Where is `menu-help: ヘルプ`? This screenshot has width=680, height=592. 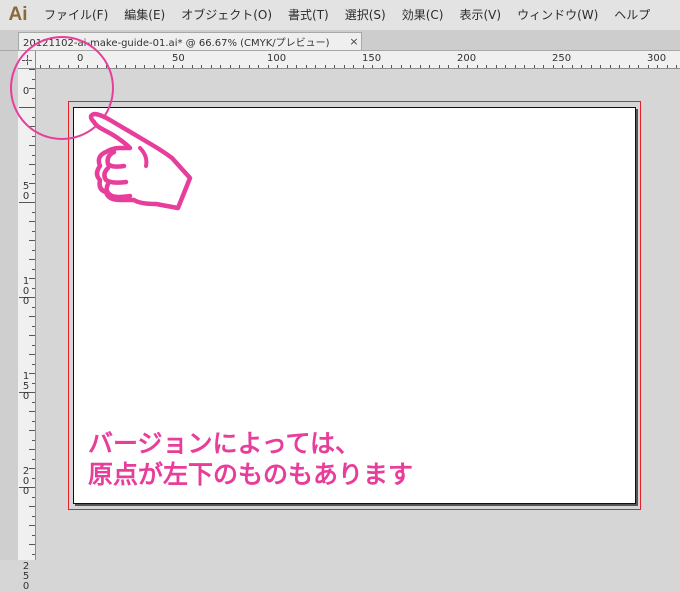
menu-help: ヘルプ is located at coordinates (632, 15).